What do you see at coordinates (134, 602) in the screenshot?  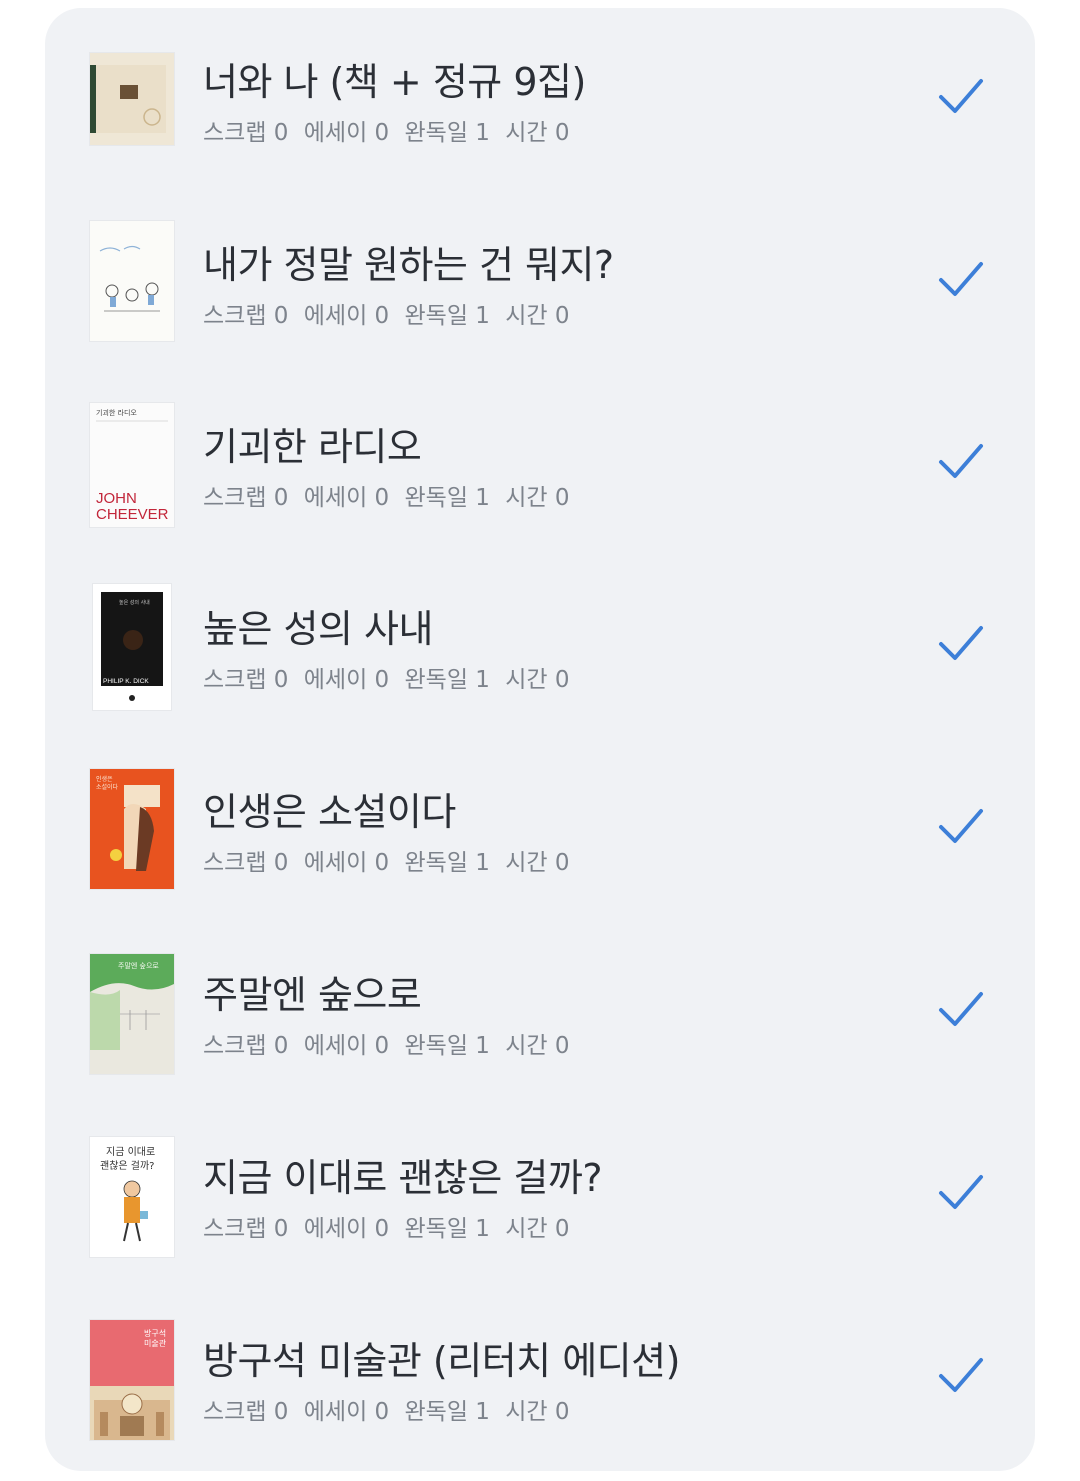 I see `cover-title: 높은 성의 사내` at bounding box center [134, 602].